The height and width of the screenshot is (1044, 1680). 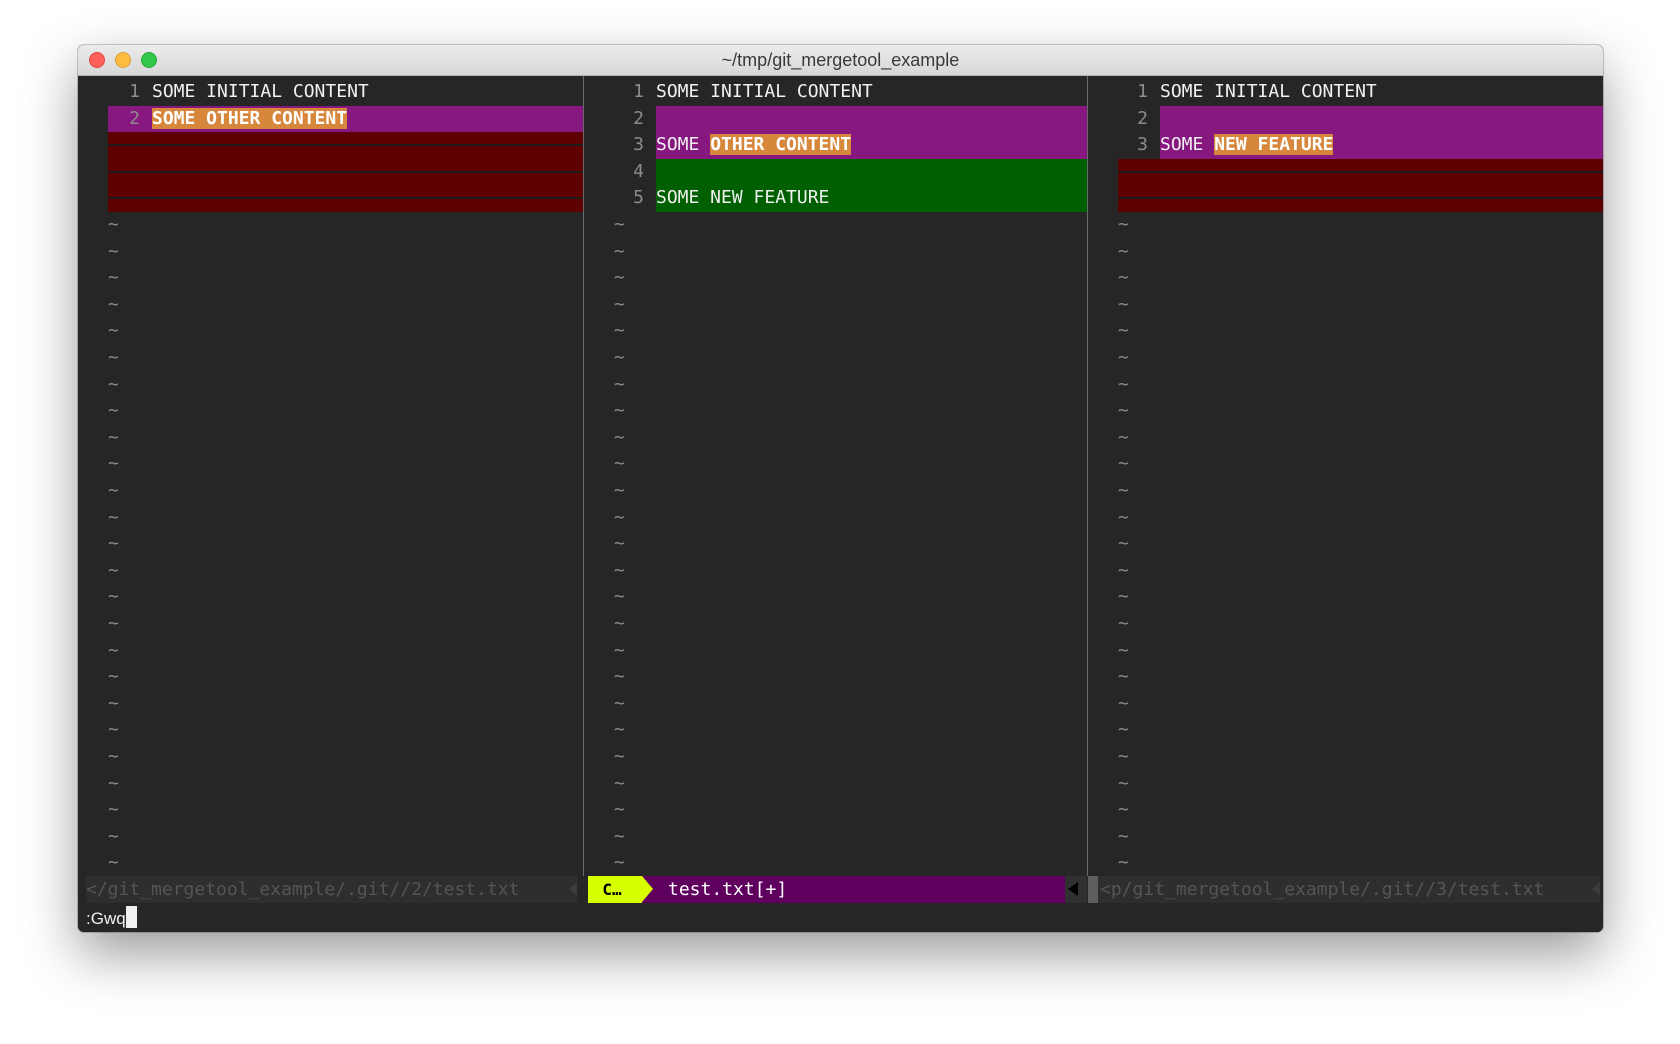 What do you see at coordinates (260, 92) in the screenshot?
I see `line-text: SOME INITIAL CONTENT` at bounding box center [260, 92].